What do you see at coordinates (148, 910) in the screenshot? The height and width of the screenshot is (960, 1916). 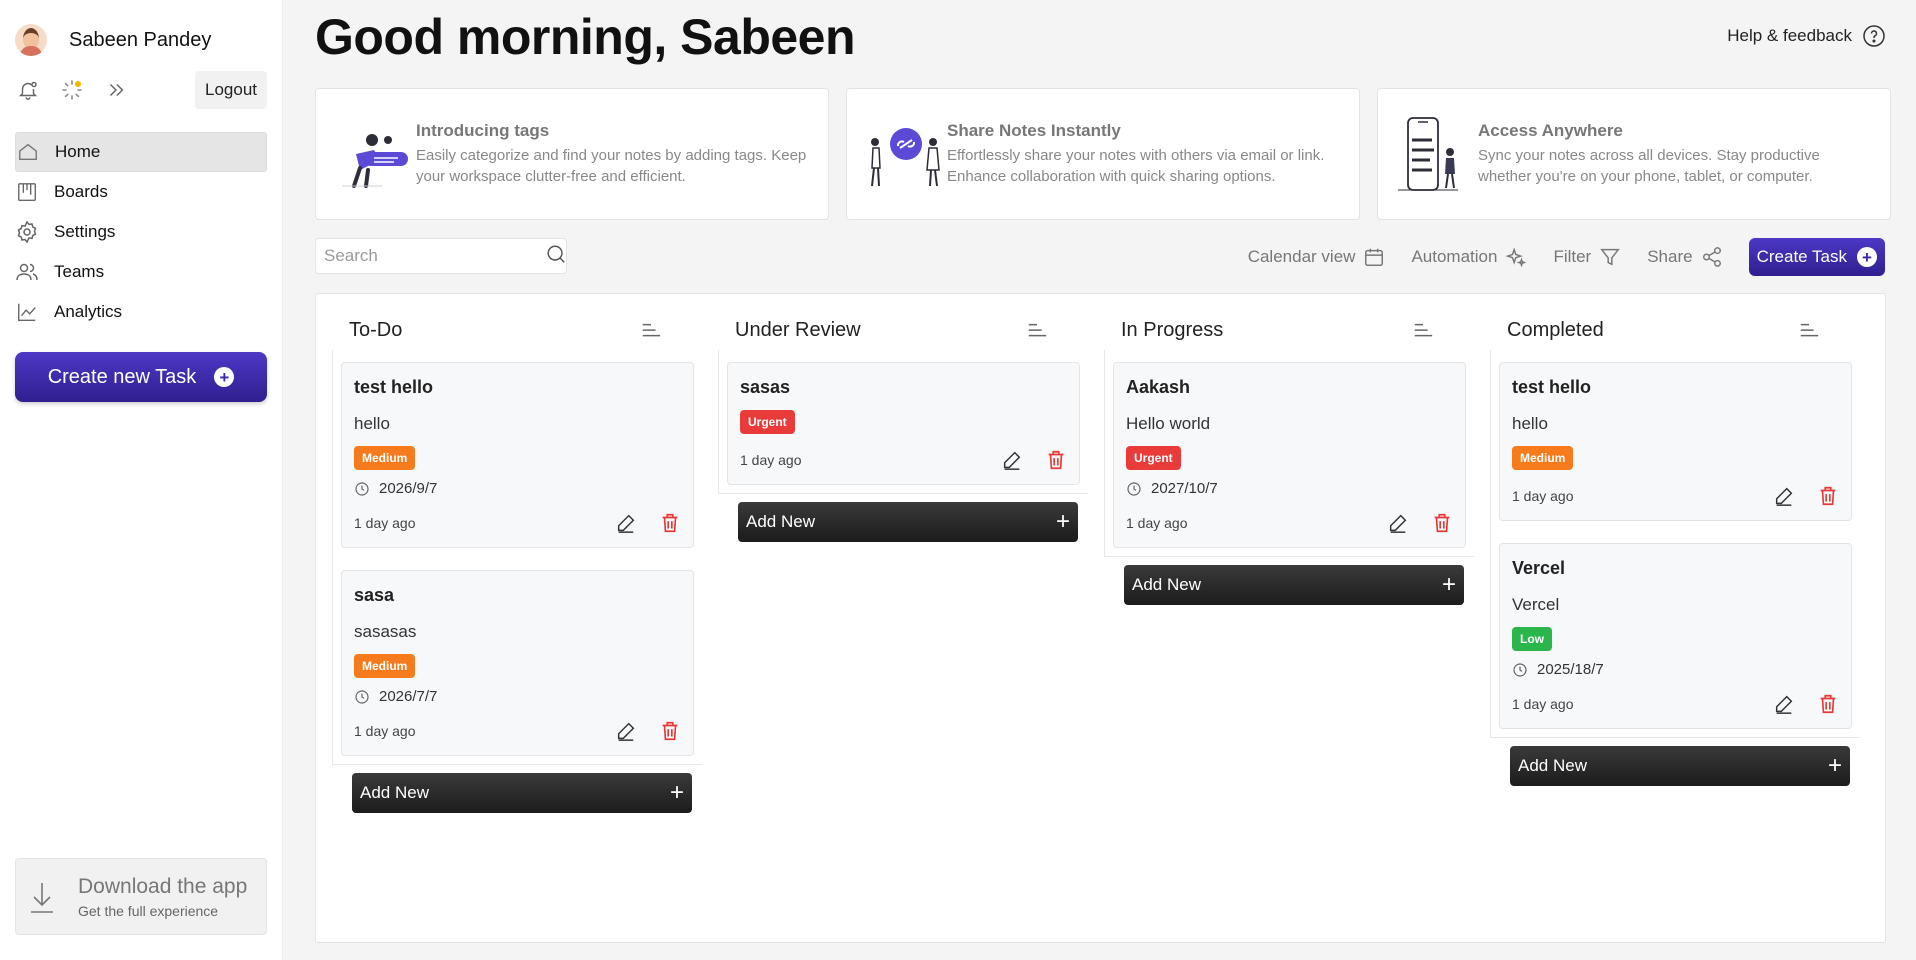 I see `download-subtitle: Get the full experience` at bounding box center [148, 910].